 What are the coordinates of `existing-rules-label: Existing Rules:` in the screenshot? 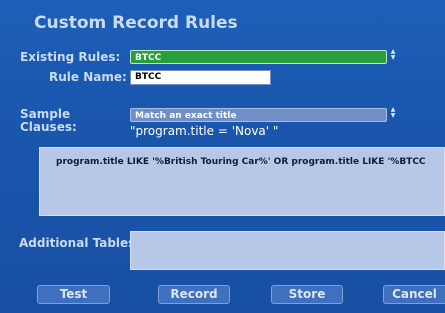 It's located at (70, 57).